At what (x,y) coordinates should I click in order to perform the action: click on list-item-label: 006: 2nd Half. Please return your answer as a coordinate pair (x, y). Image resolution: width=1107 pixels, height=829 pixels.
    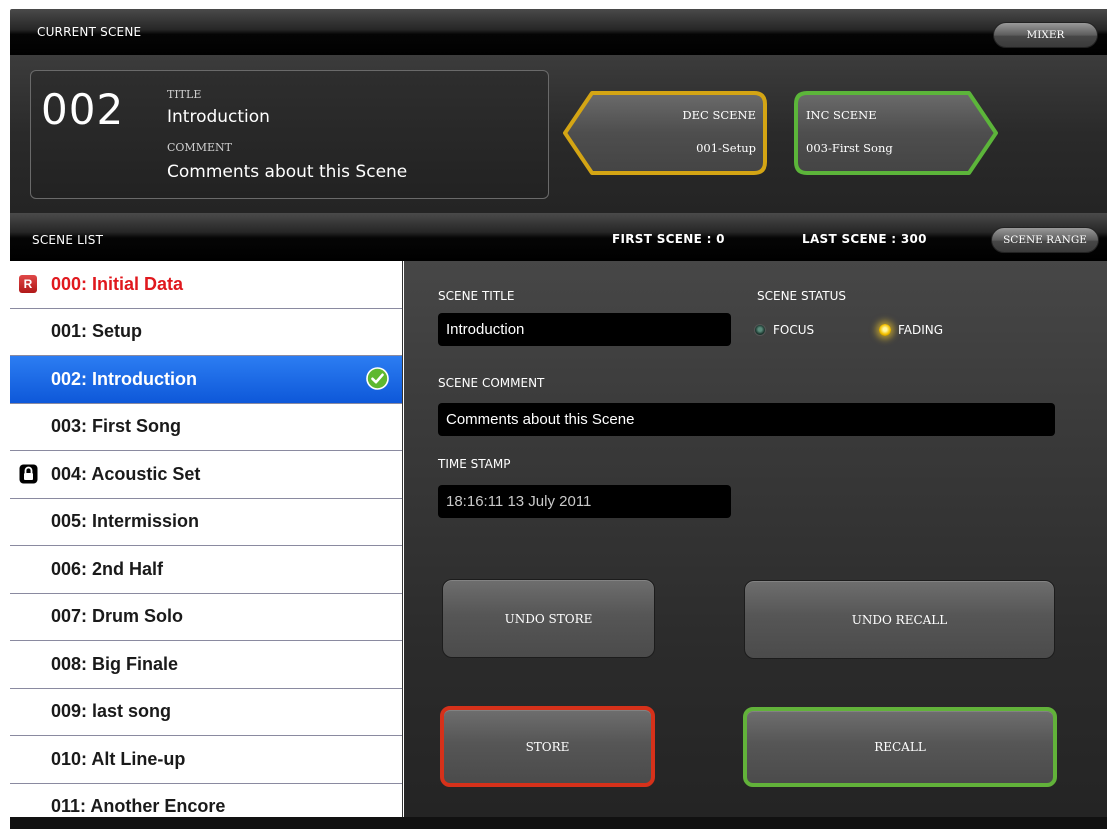
    Looking at the image, I should click on (107, 568).